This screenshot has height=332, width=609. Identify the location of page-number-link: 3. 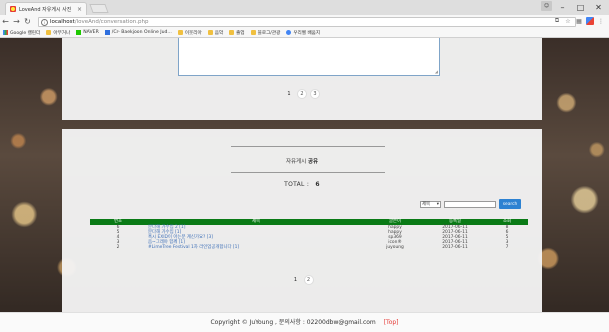
(315, 94).